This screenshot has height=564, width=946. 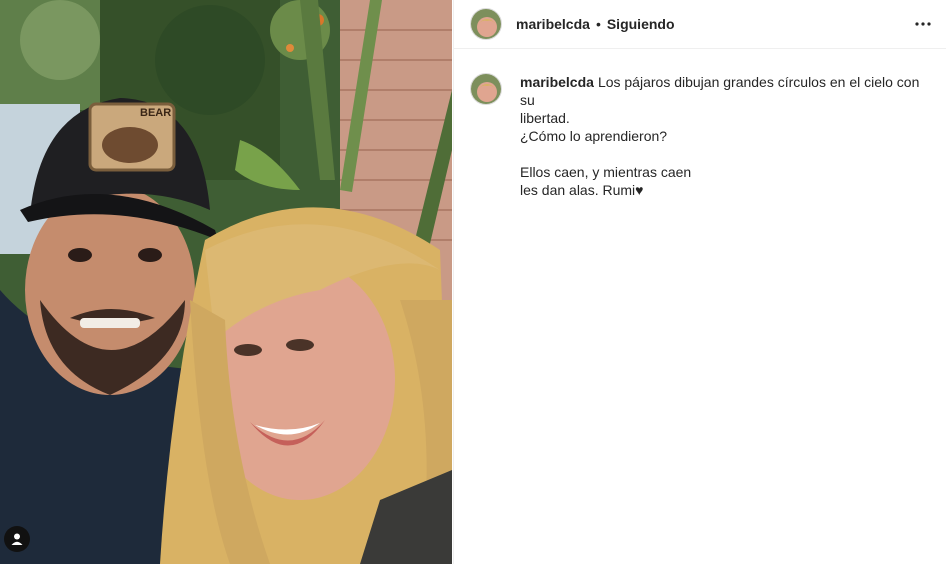 I want to click on more-horizontal-icon, so click(x=923, y=24).